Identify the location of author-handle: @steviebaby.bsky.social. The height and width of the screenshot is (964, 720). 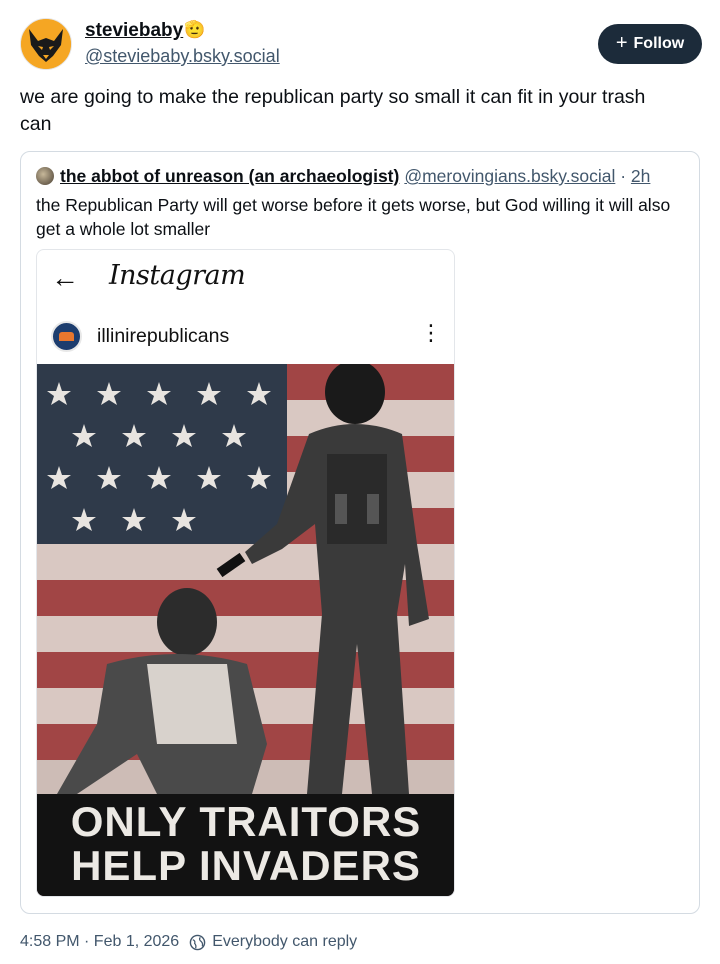
(182, 56).